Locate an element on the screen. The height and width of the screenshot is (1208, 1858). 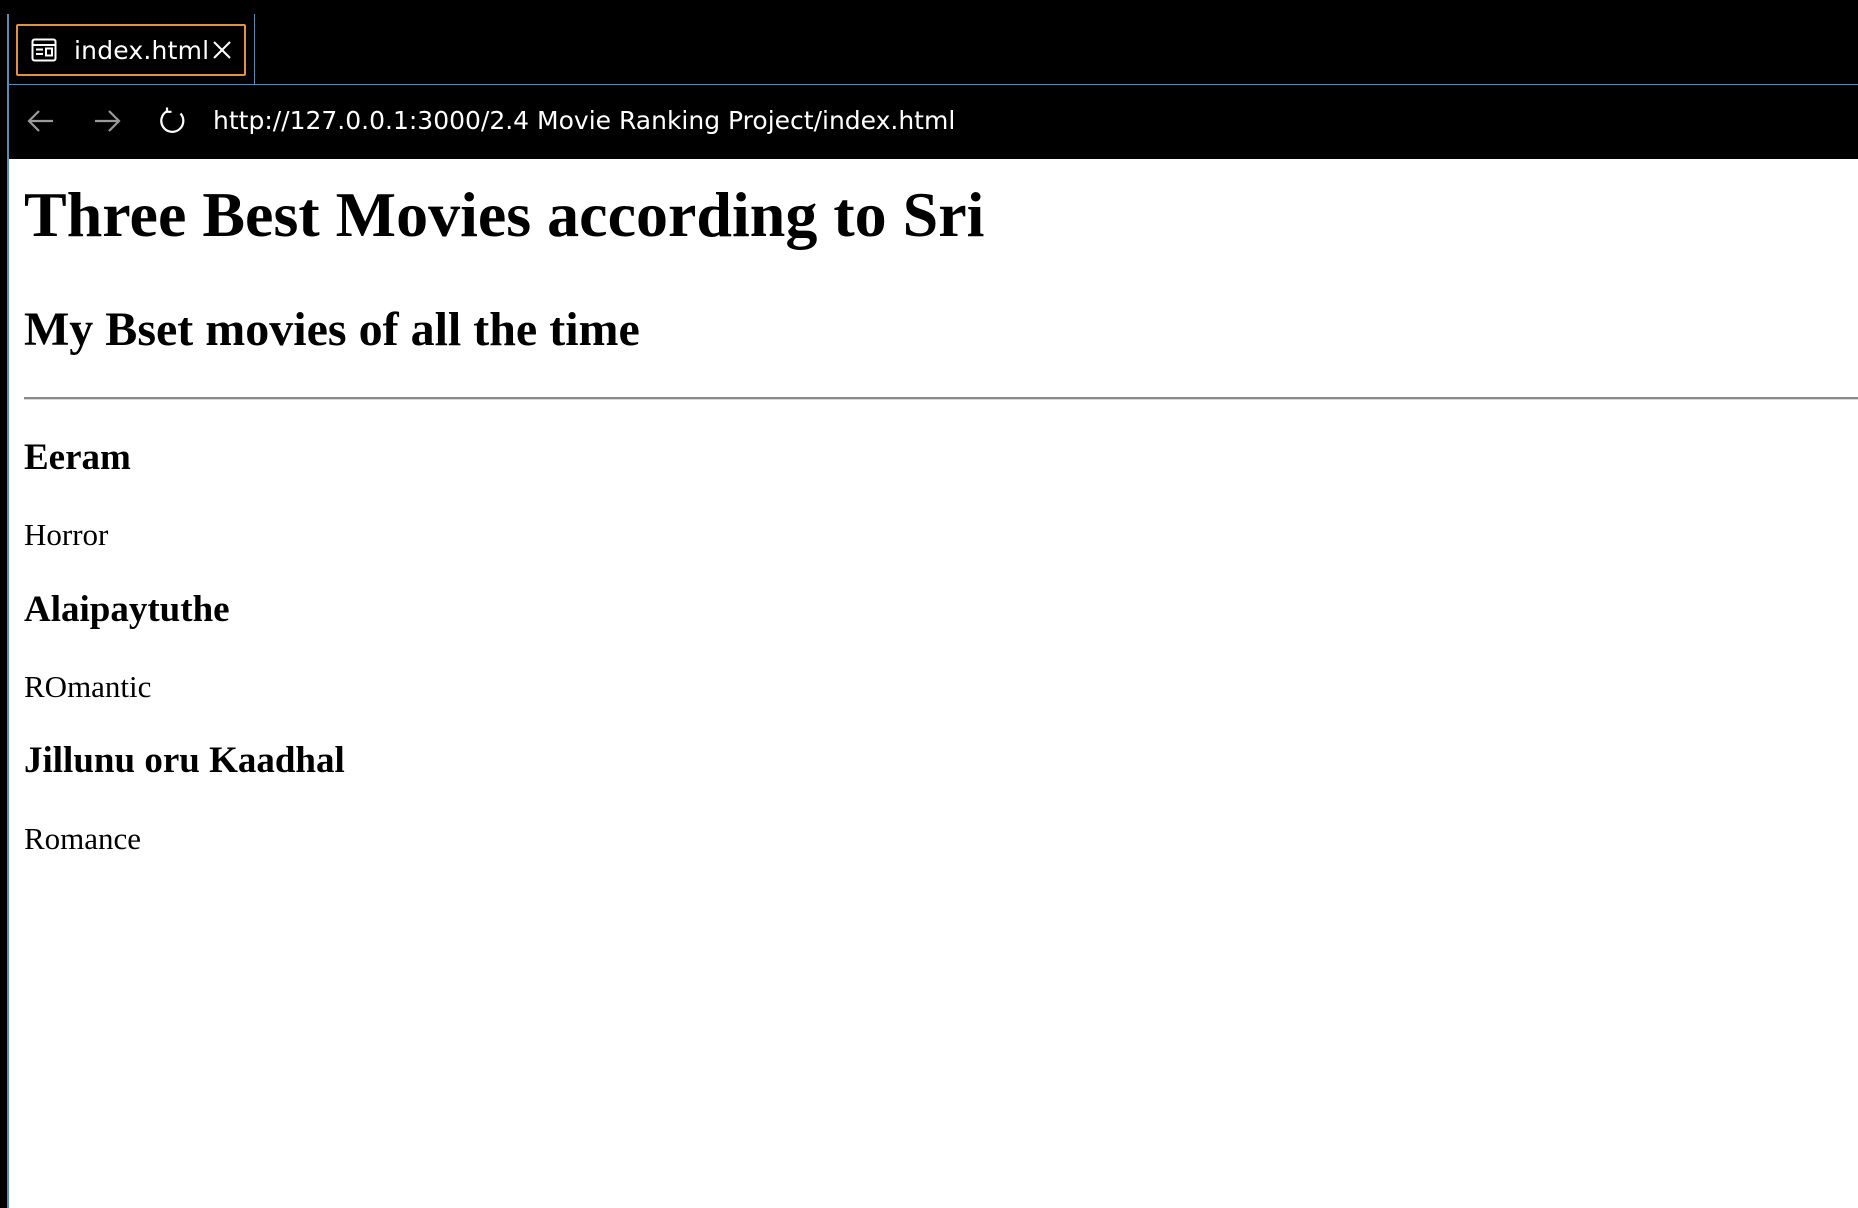
movie-title: Alaipaytuthe is located at coordinates (127, 609).